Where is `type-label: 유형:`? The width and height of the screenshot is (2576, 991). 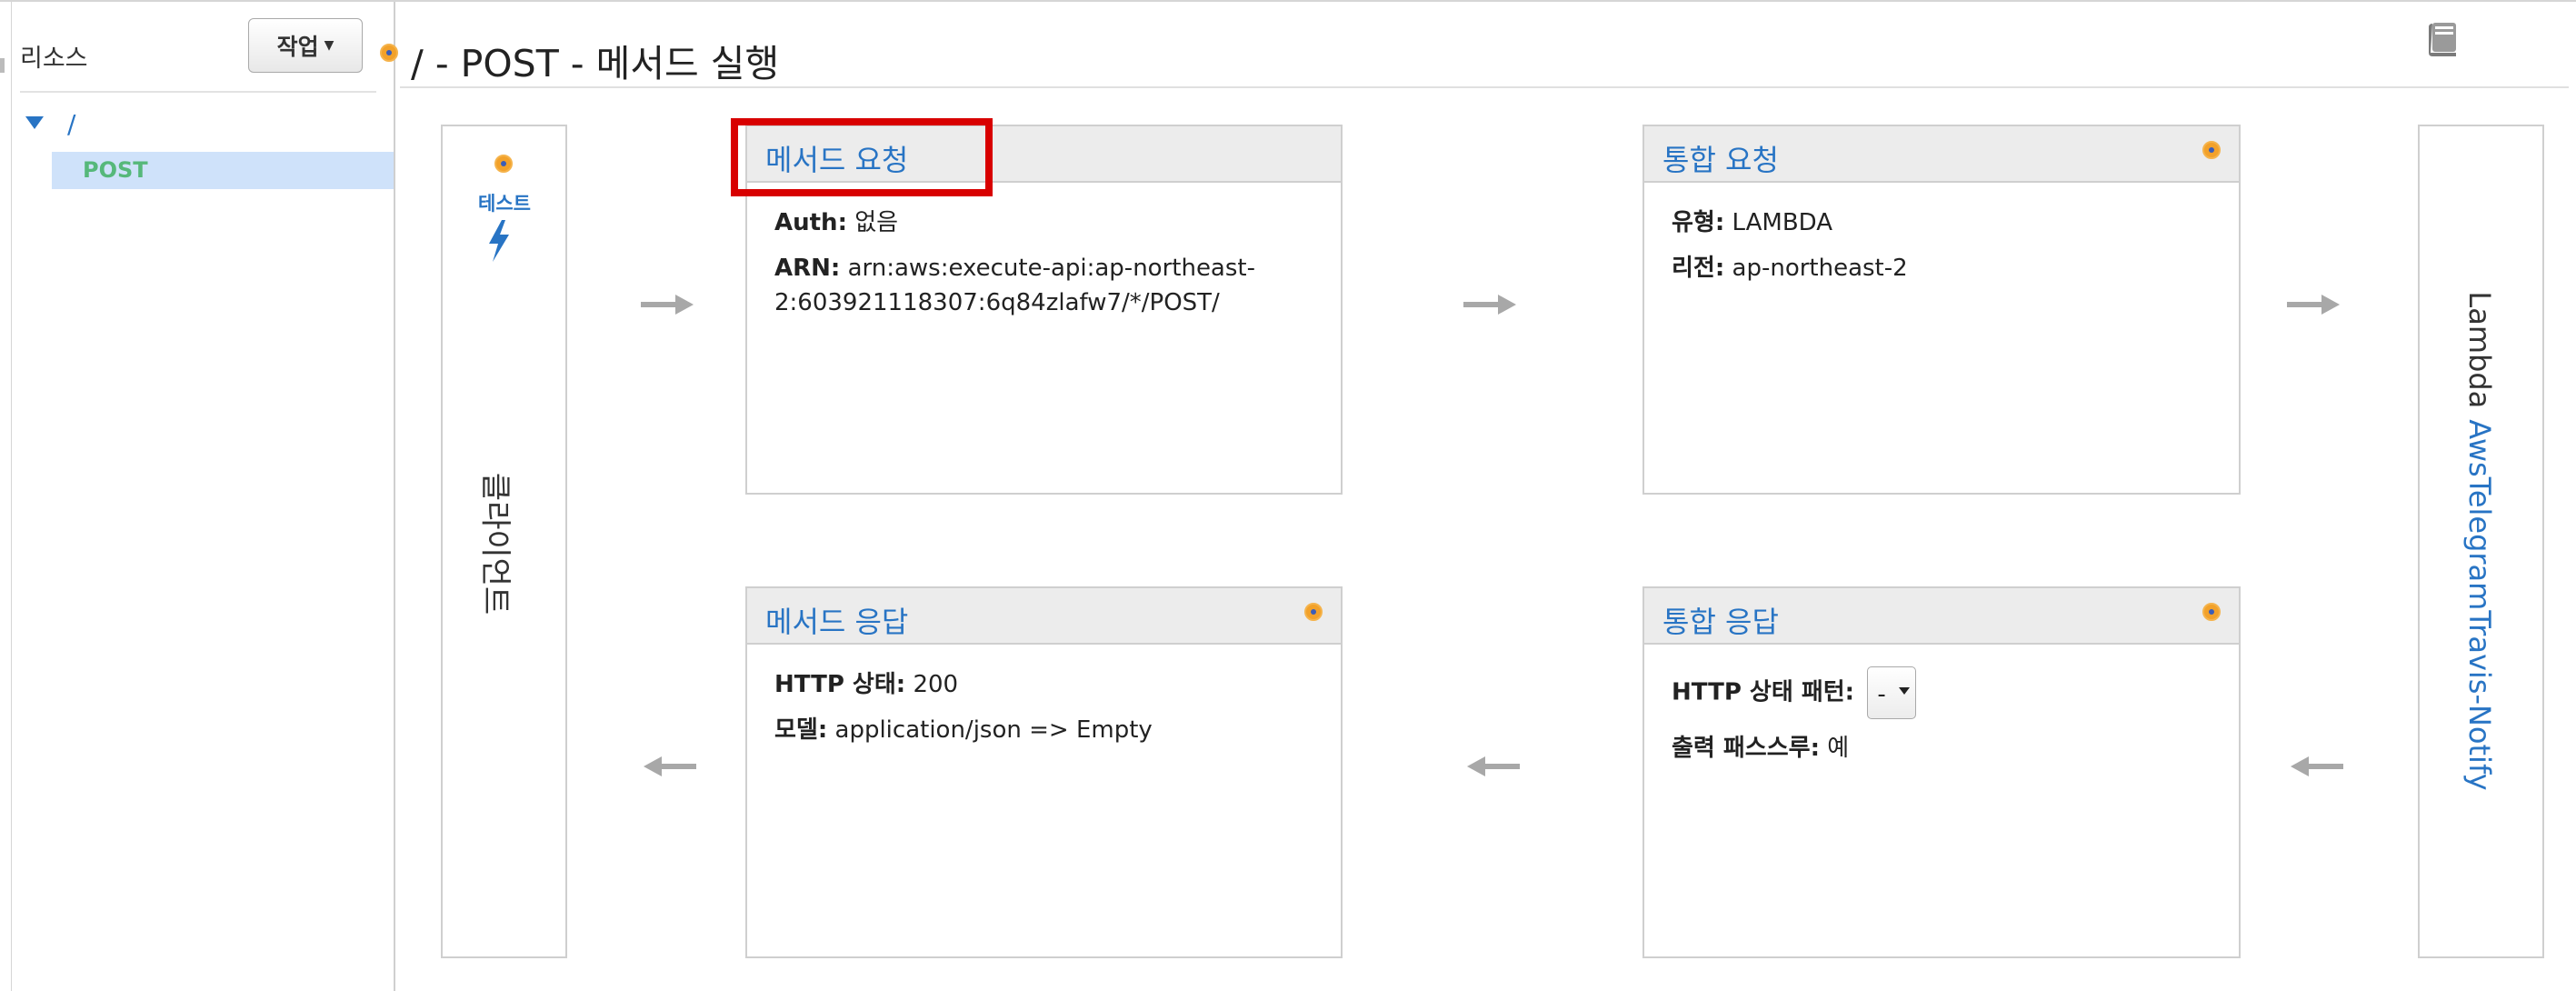
type-label: 유형: is located at coordinates (1698, 222).